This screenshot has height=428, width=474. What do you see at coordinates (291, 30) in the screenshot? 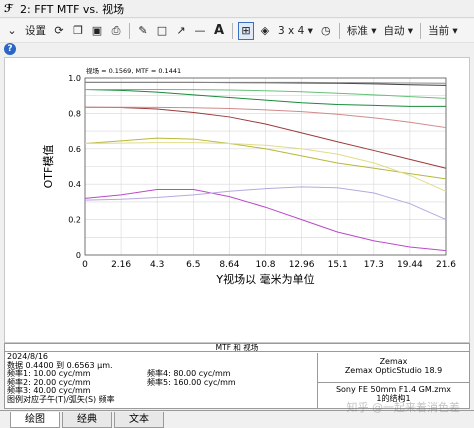
I see `layout-value: 3 x 4` at bounding box center [291, 30].